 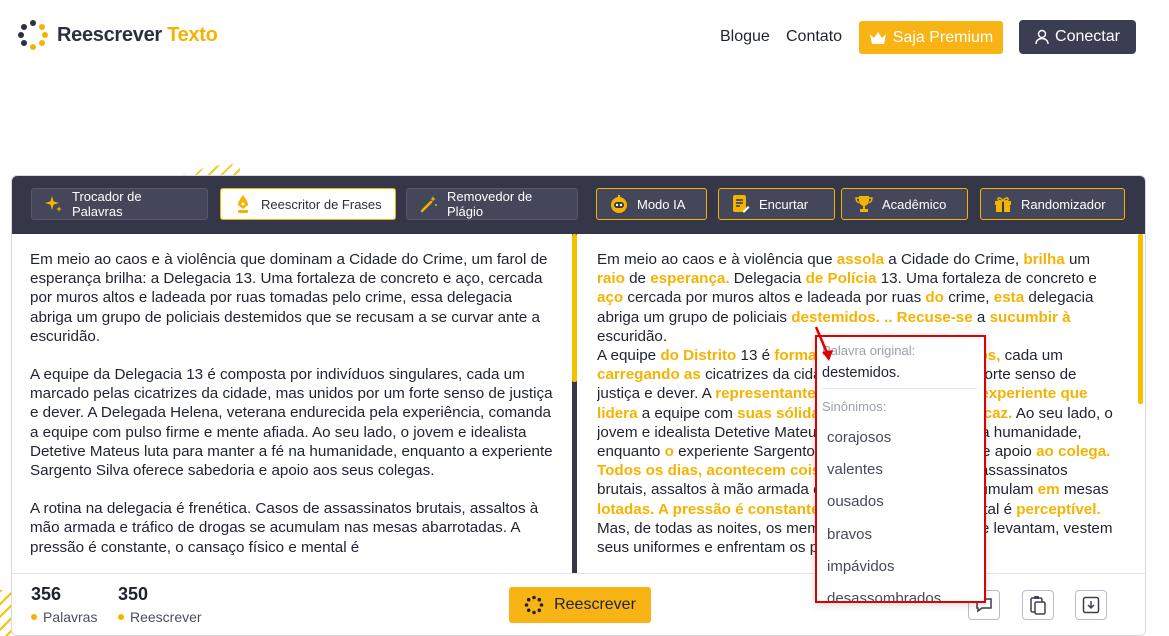 What do you see at coordinates (649, 374) in the screenshot?
I see `replaced-word: carregando as` at bounding box center [649, 374].